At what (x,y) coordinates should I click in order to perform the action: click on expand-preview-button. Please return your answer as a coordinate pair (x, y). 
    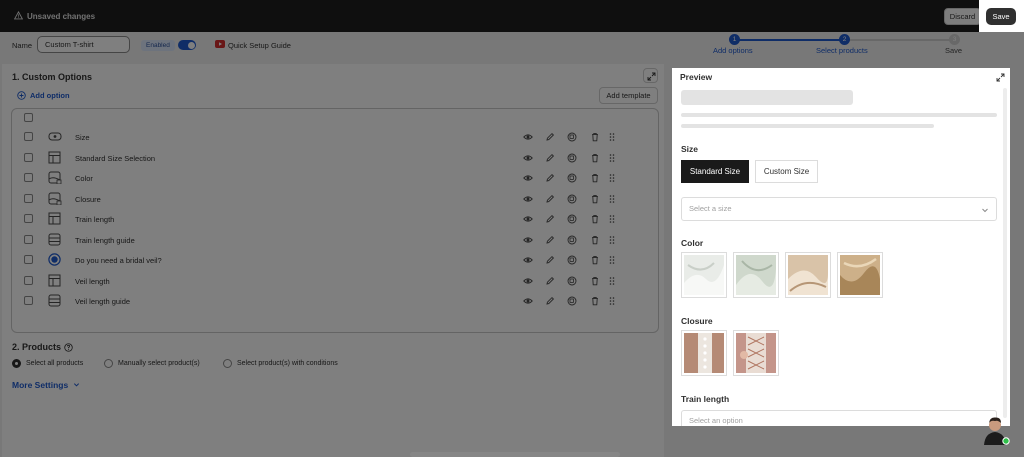
    Looking at the image, I should click on (1000, 77).